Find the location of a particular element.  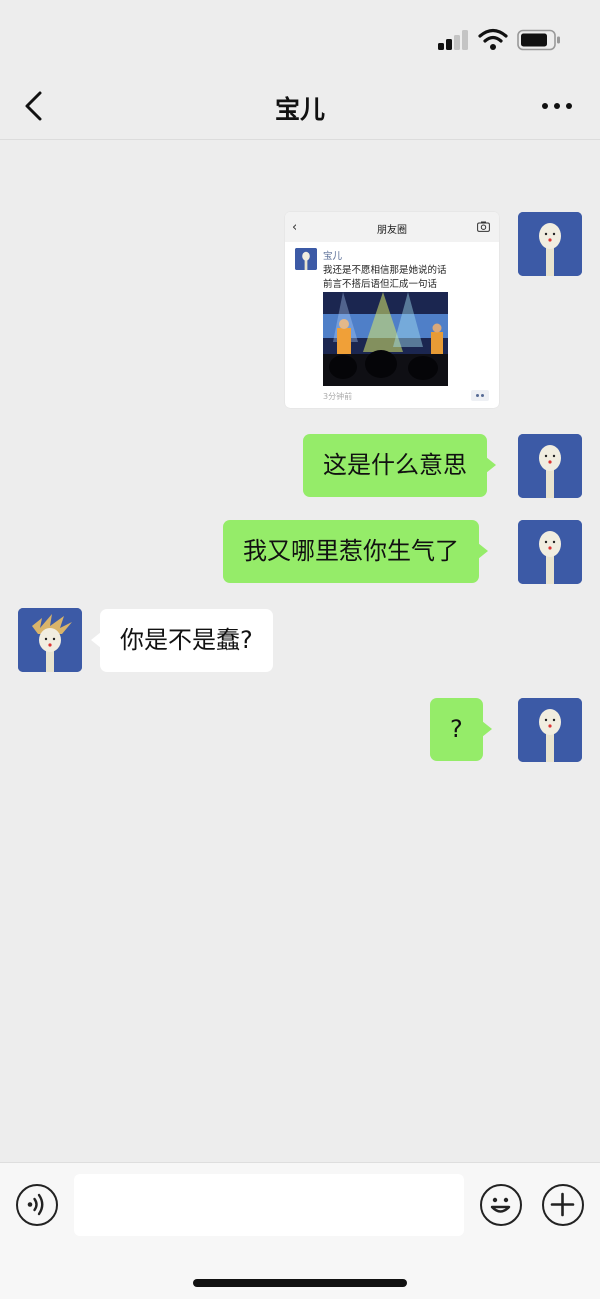

screenshot-time: 3分钟前 is located at coordinates (338, 396).